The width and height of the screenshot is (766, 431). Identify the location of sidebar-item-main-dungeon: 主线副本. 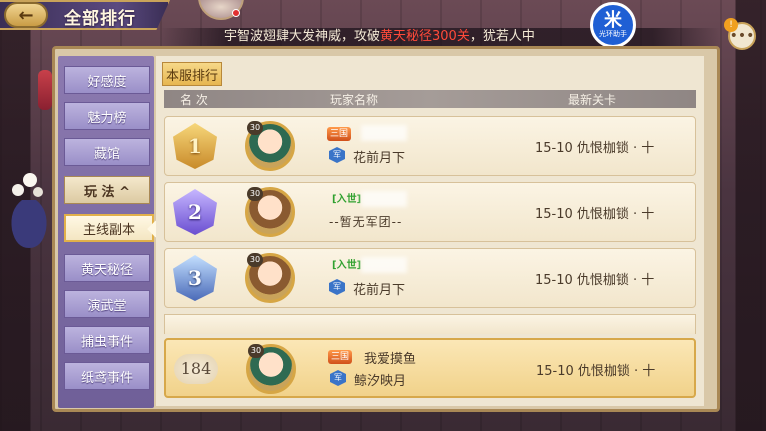
(109, 228).